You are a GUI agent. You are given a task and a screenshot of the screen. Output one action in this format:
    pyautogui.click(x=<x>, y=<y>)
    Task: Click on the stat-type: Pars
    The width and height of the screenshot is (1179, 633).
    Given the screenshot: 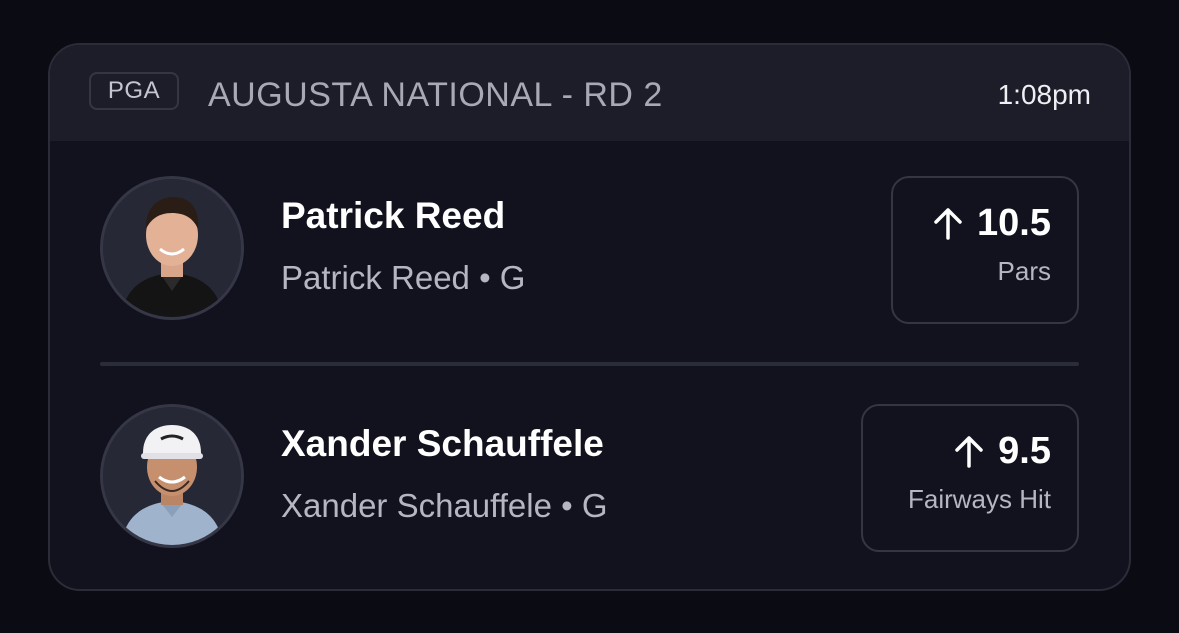 What is the action you would take?
    pyautogui.click(x=1024, y=271)
    